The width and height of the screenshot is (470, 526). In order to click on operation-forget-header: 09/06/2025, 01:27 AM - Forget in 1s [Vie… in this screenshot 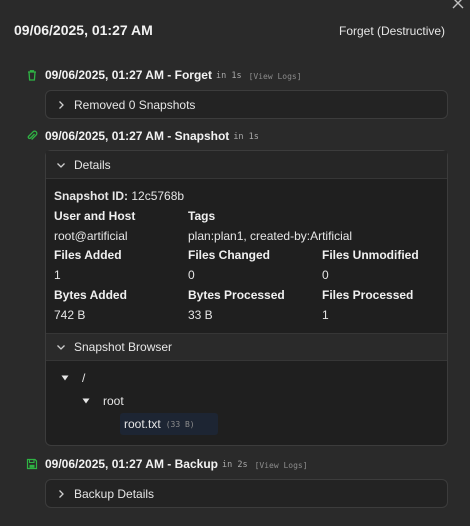, I will do `click(164, 75)`.